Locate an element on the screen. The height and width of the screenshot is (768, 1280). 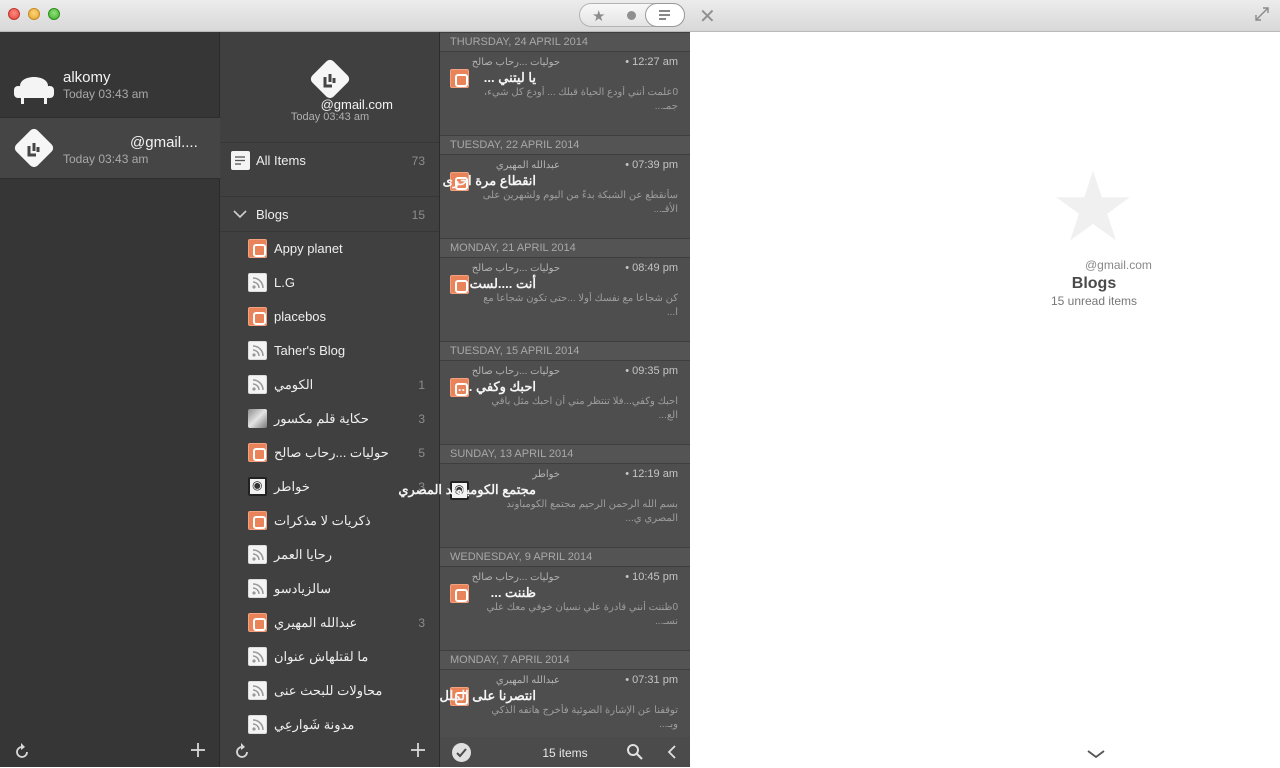
article-title: انقطاع مرة اخرى is located at coordinates (489, 180).